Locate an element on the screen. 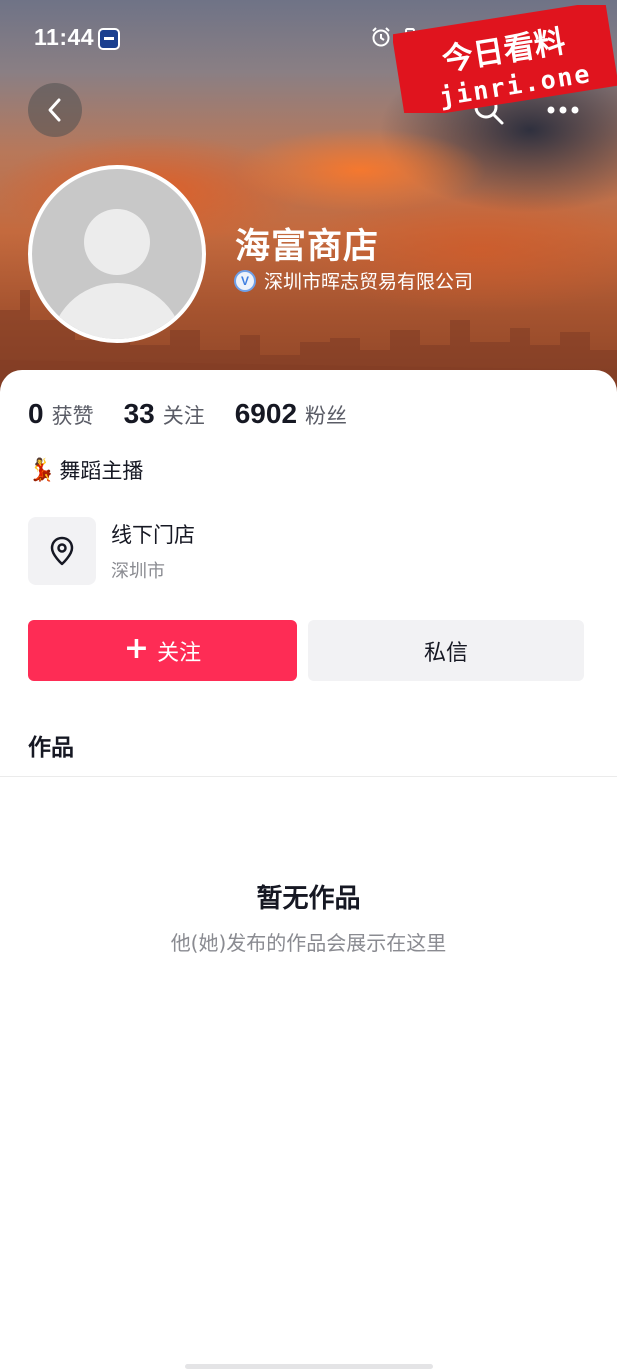 The image size is (617, 1371). stat-followers-label: 粉丝 is located at coordinates (326, 416).